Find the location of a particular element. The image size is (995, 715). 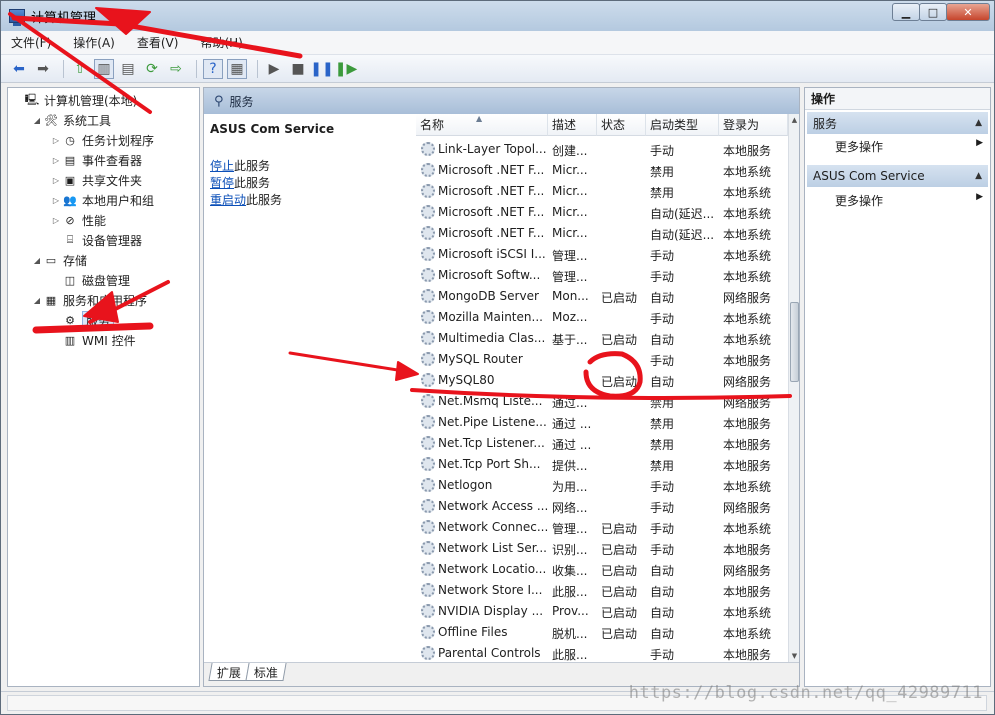

service-name: MySQL Router is located at coordinates (480, 359).